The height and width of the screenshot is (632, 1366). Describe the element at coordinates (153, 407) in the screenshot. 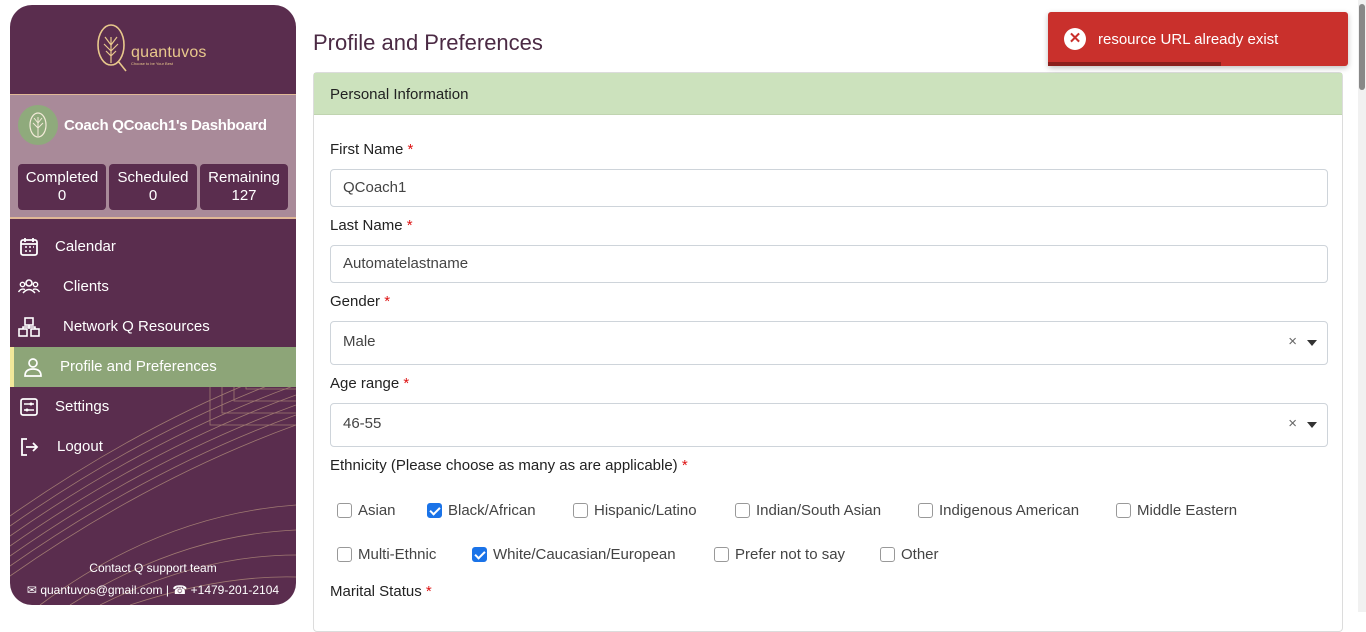

I see `sidebar-item-settings: Settings` at that location.